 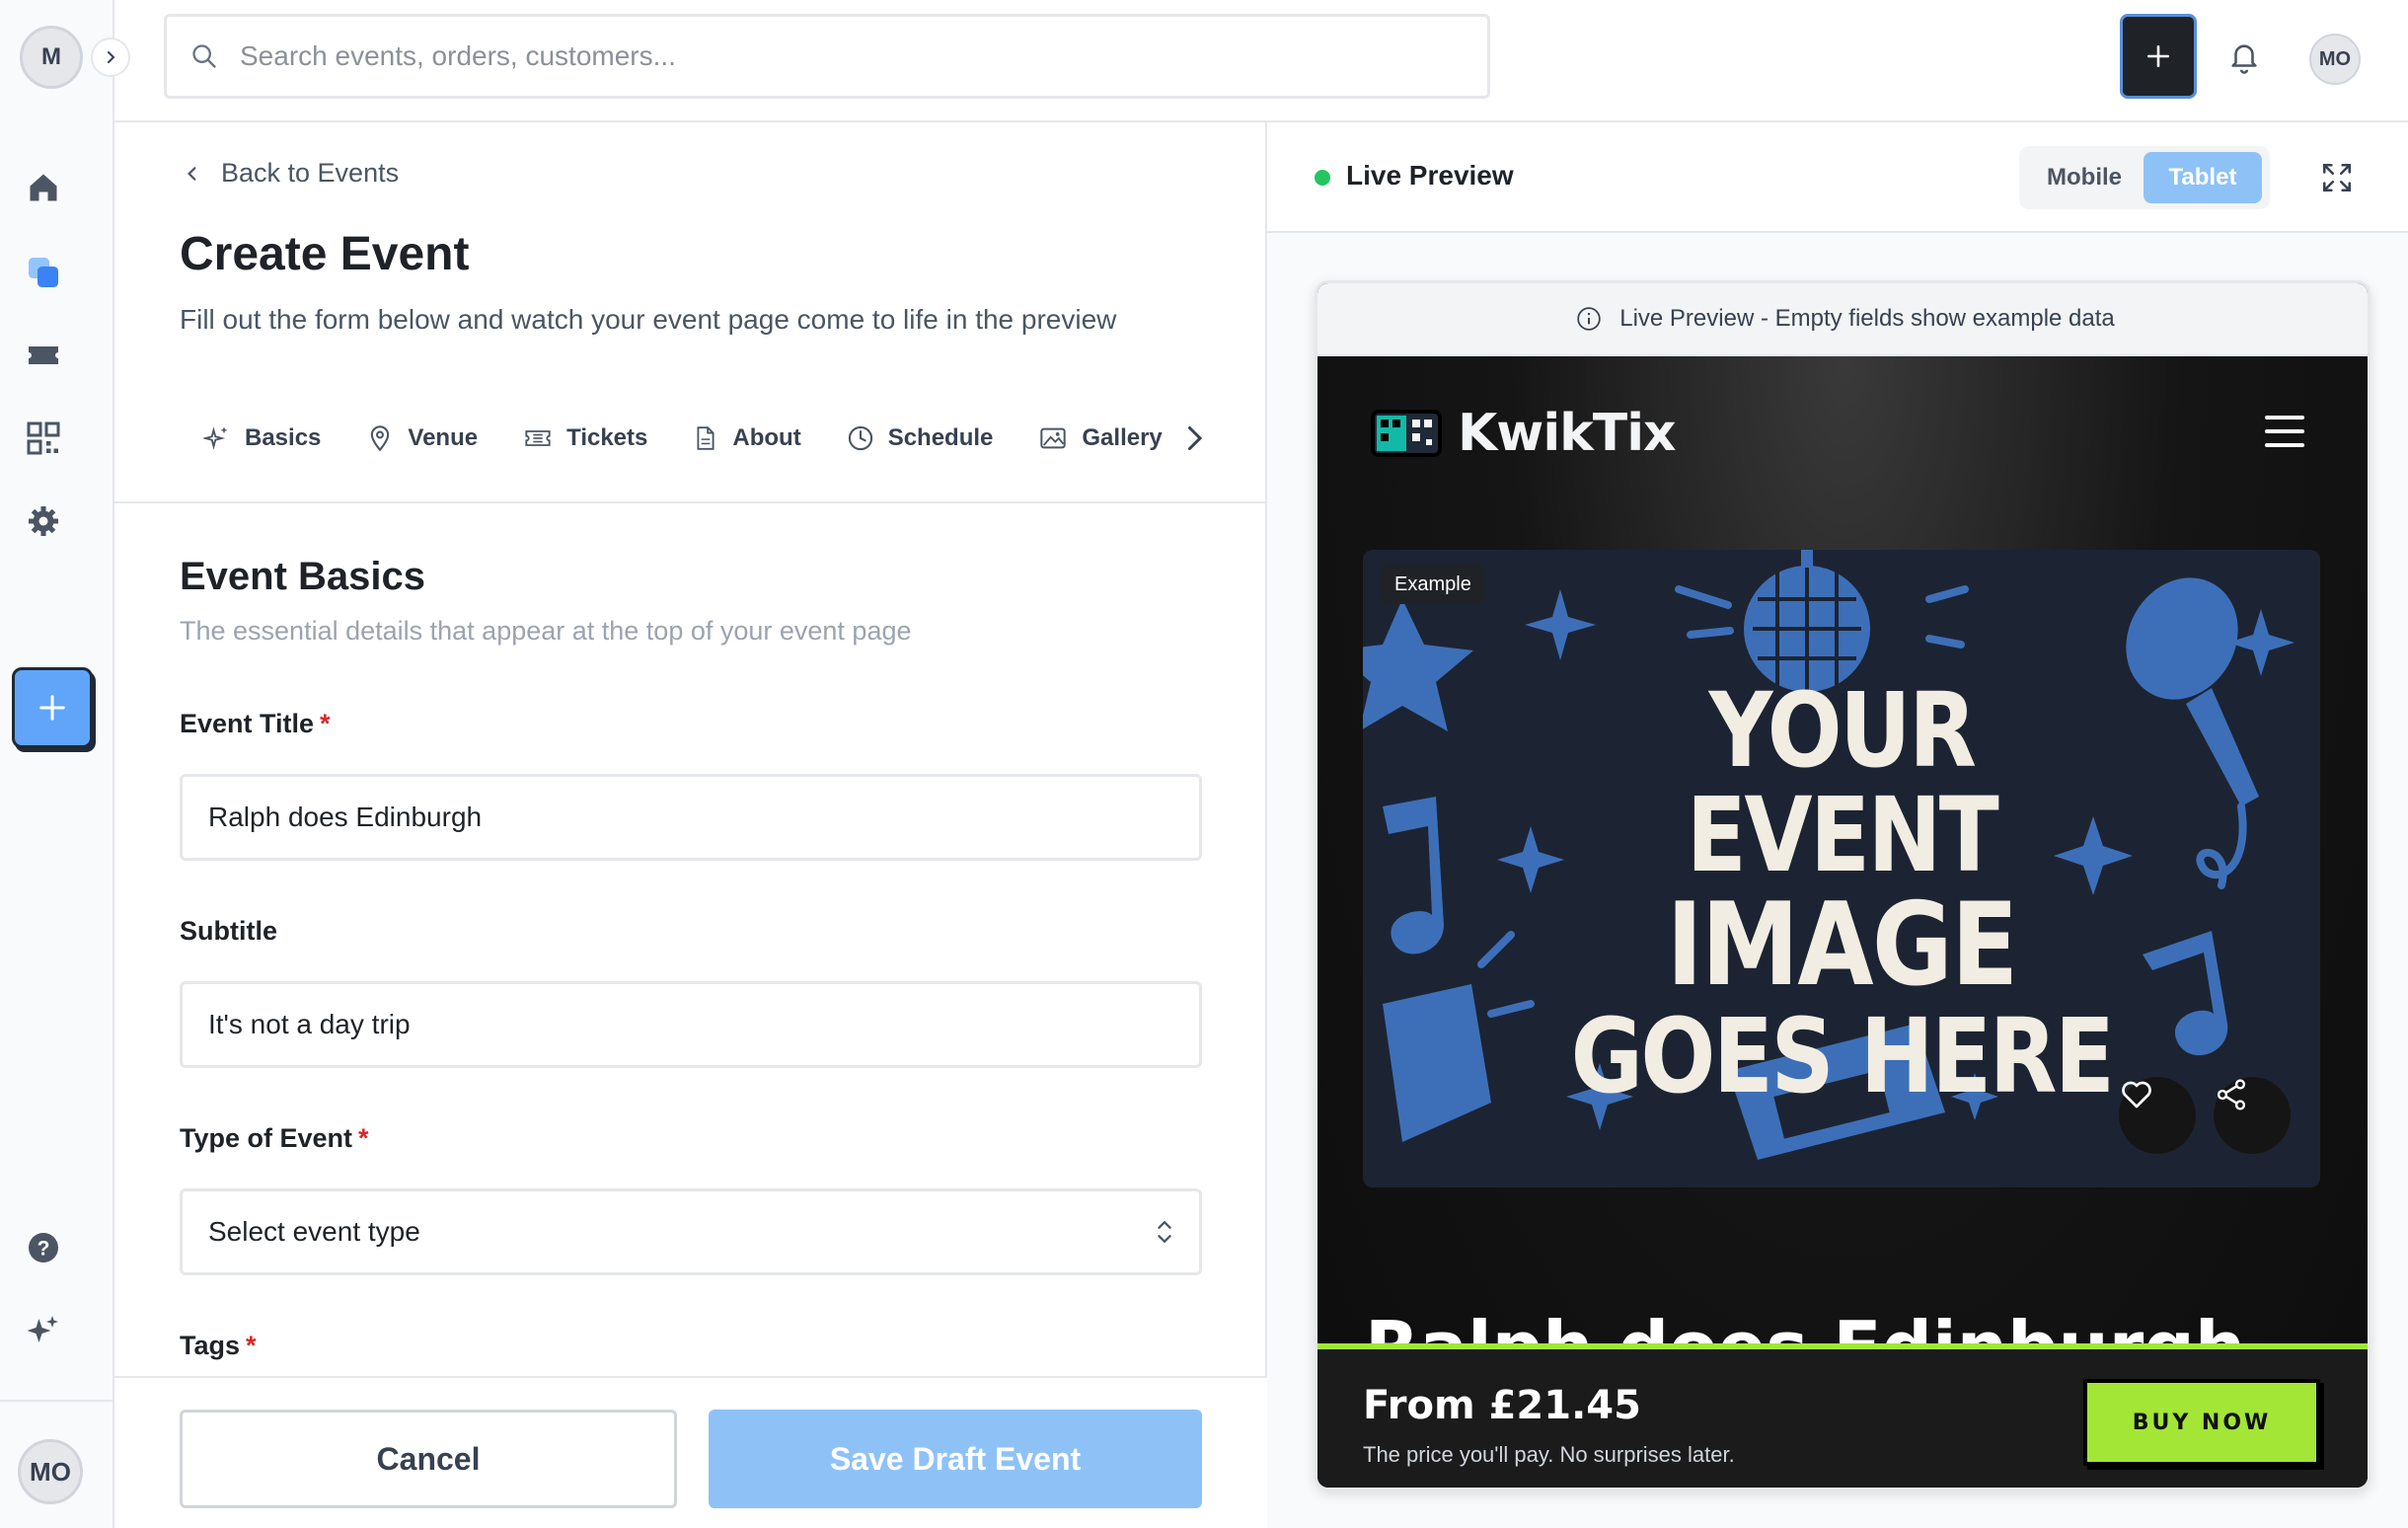 I want to click on quick-add-button, so click(x=2159, y=56).